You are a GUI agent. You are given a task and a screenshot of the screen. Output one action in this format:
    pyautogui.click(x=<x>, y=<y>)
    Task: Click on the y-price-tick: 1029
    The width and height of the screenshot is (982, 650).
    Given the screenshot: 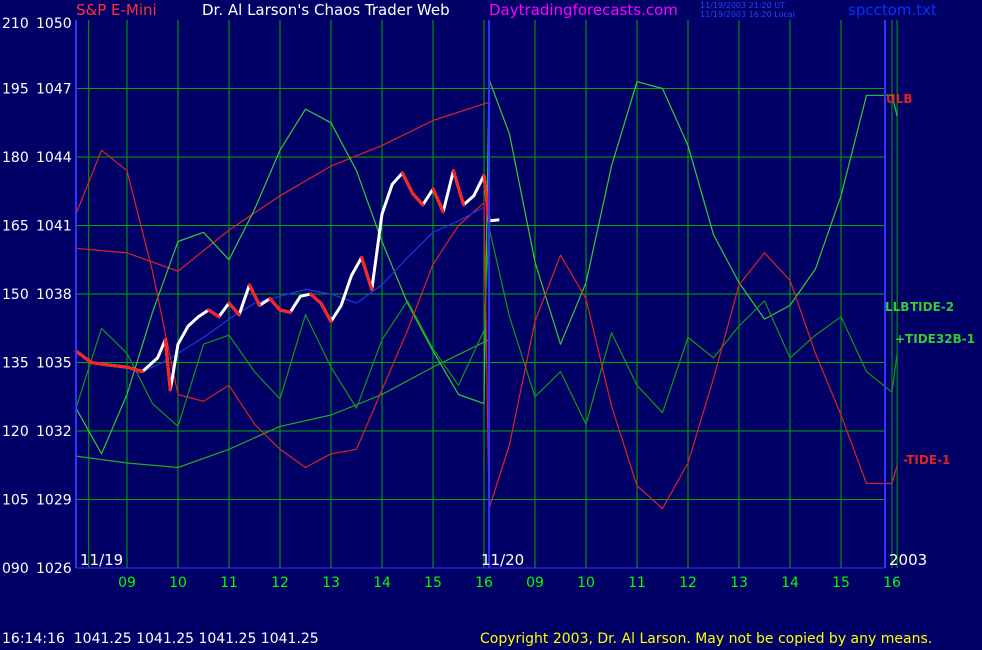 What is the action you would take?
    pyautogui.click(x=54, y=501)
    